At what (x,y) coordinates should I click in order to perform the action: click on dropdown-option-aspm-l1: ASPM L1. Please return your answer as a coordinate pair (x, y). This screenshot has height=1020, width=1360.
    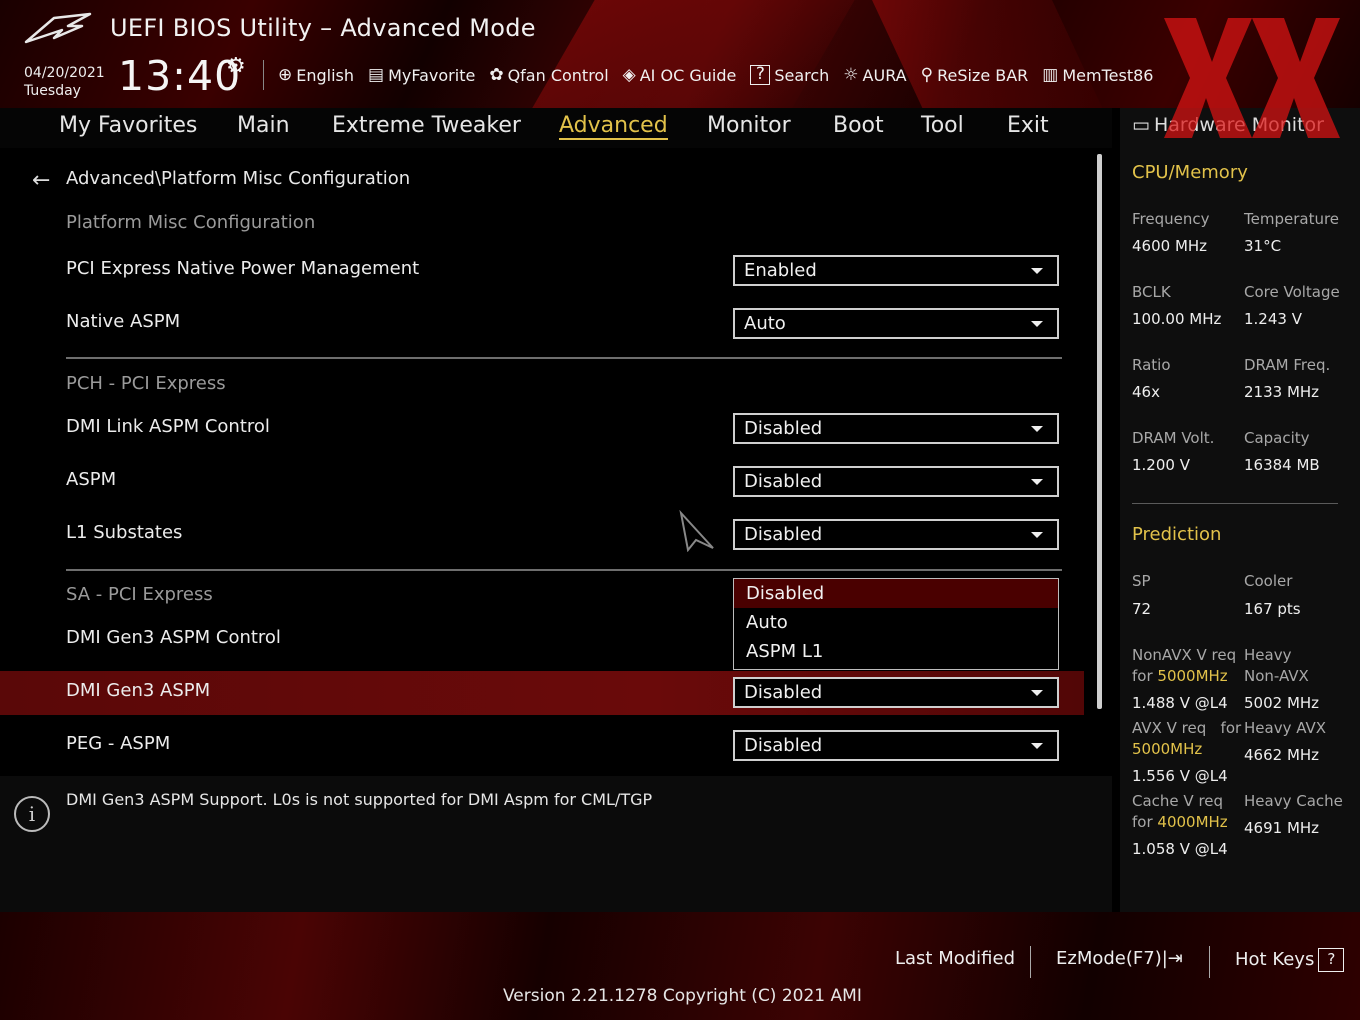
    Looking at the image, I should click on (896, 651).